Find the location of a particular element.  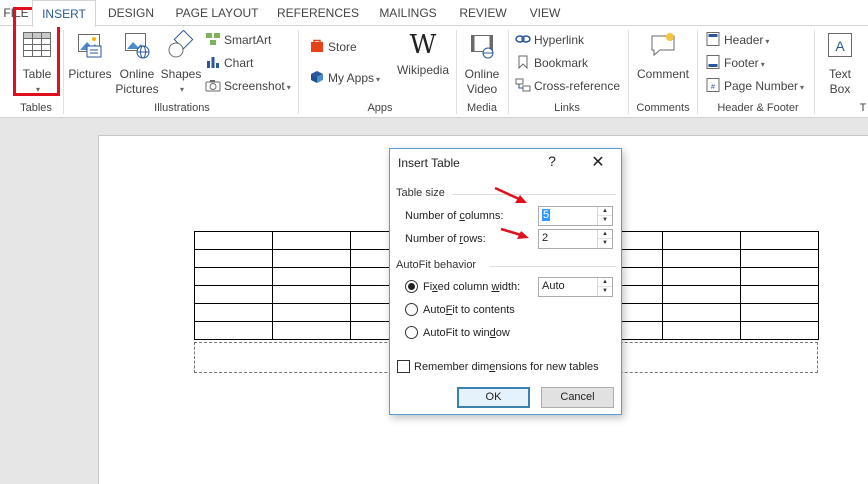

annotation-arrows is located at coordinates (511, 212).